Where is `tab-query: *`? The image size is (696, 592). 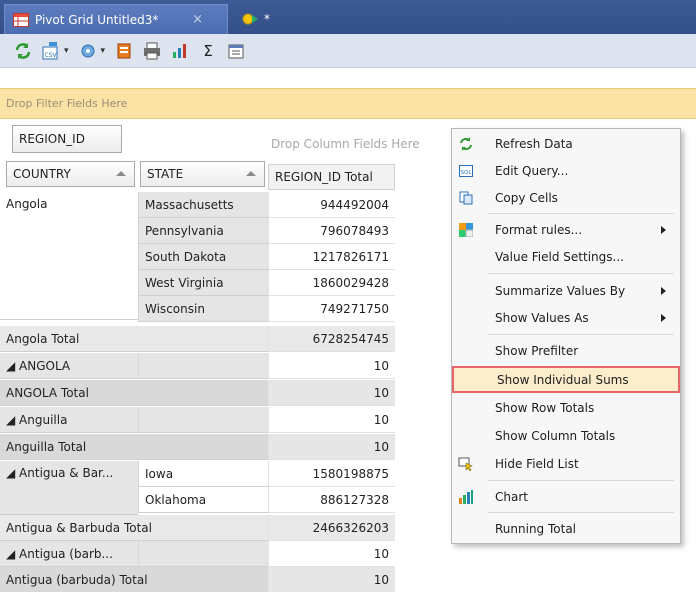
tab-query: * is located at coordinates (269, 19).